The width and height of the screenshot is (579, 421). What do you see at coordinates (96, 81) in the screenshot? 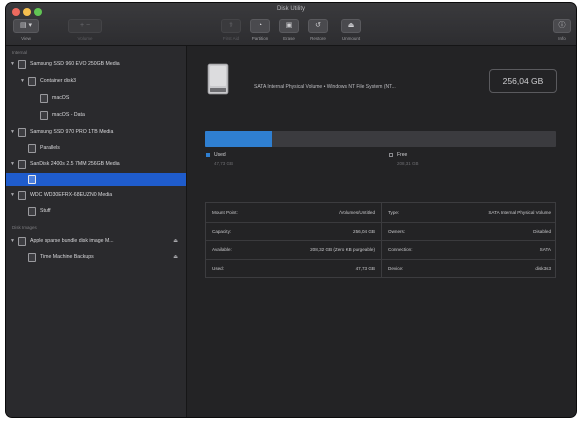
I see `sidebar-item-container-disk3: ▼ Container disk3` at bounding box center [96, 81].